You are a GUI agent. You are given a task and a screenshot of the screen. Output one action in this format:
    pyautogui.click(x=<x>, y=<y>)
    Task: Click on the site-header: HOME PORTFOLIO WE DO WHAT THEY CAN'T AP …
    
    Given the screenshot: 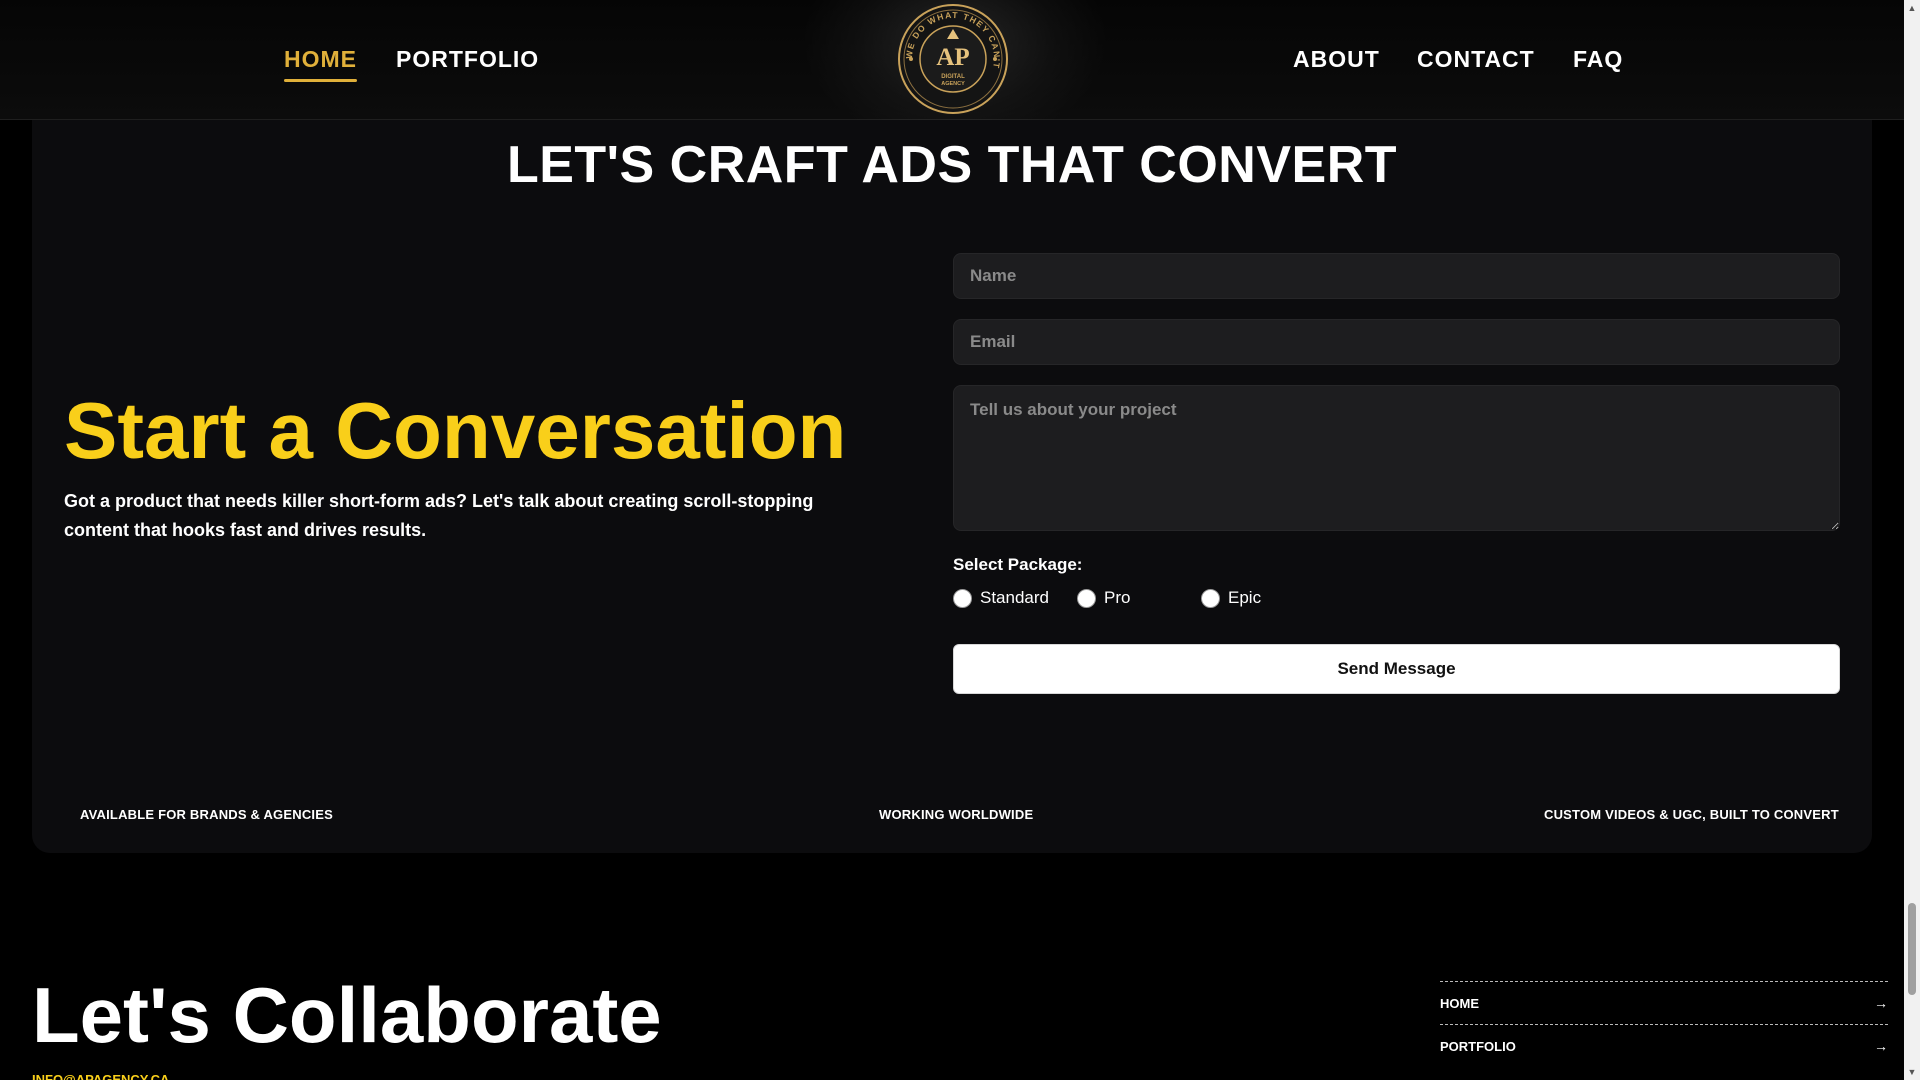 What is the action you would take?
    pyautogui.click(x=952, y=75)
    